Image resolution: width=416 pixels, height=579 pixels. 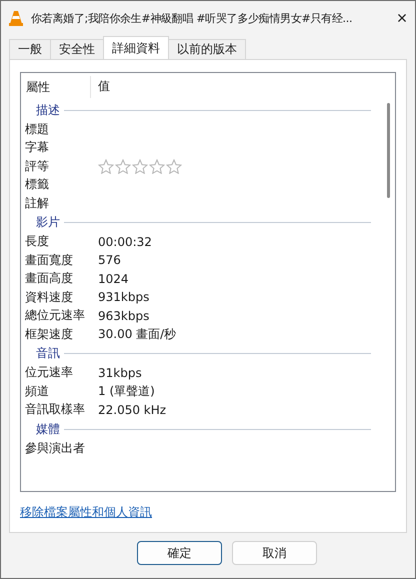 What do you see at coordinates (55, 448) in the screenshot?
I see `property-name: 參與演出者` at bounding box center [55, 448].